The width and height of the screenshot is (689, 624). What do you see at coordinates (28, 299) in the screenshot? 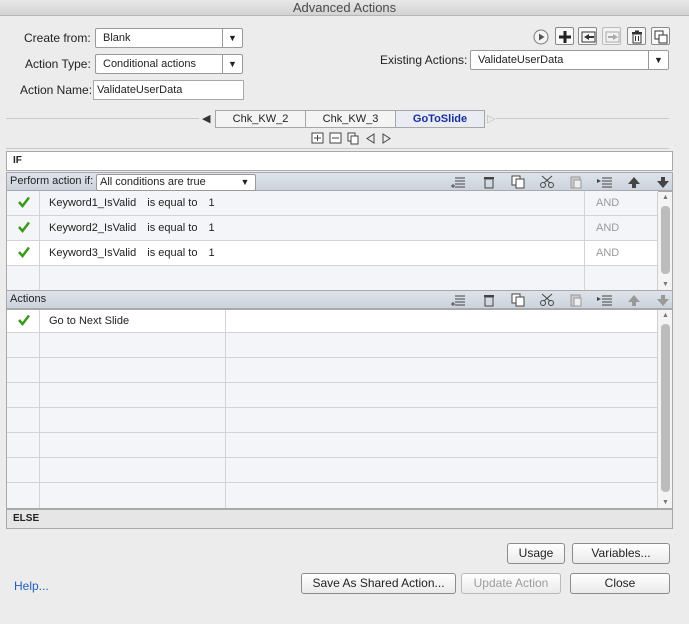
I see `actions-title: Actions` at bounding box center [28, 299].